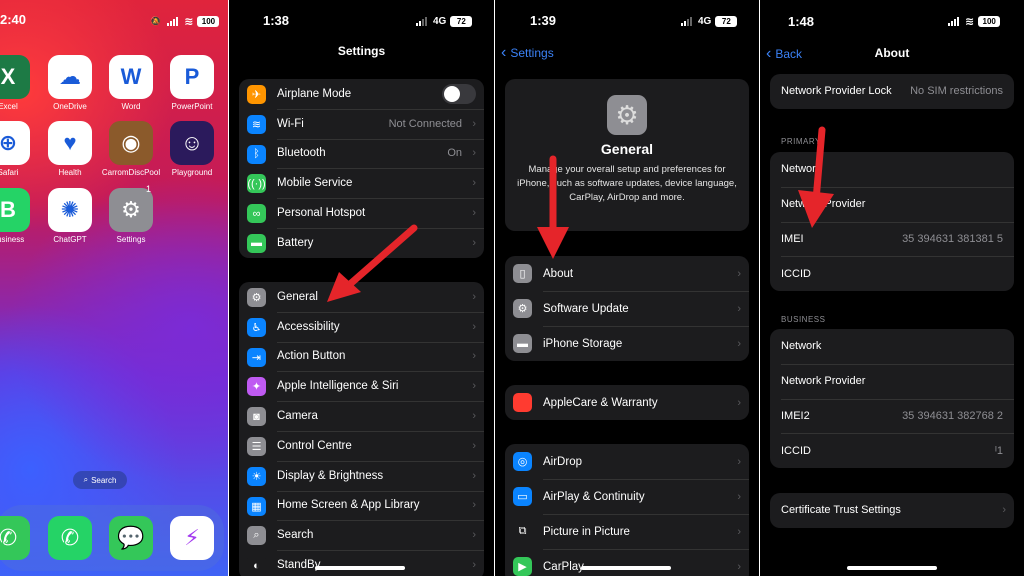  I want to click on whatsapp-business-icon: B, so click(8, 209).